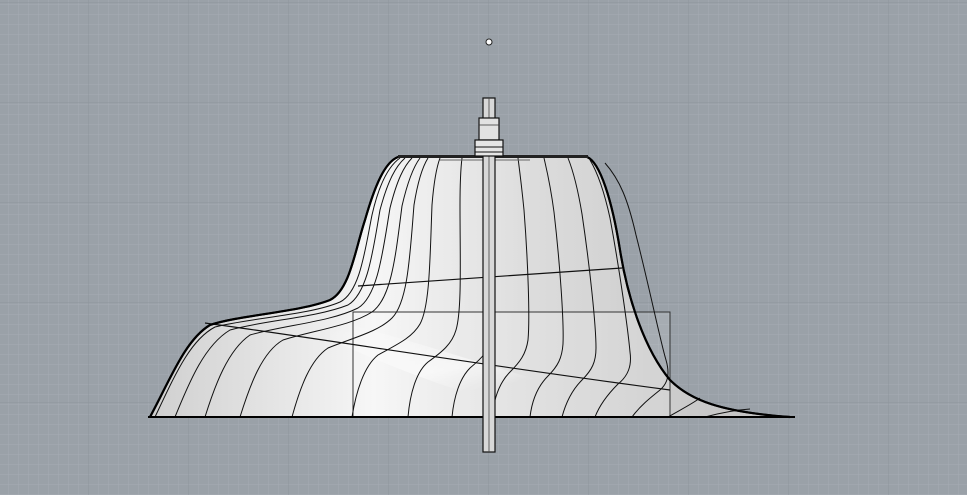 This screenshot has width=967, height=495. I want to click on box-object, so click(511, 364).